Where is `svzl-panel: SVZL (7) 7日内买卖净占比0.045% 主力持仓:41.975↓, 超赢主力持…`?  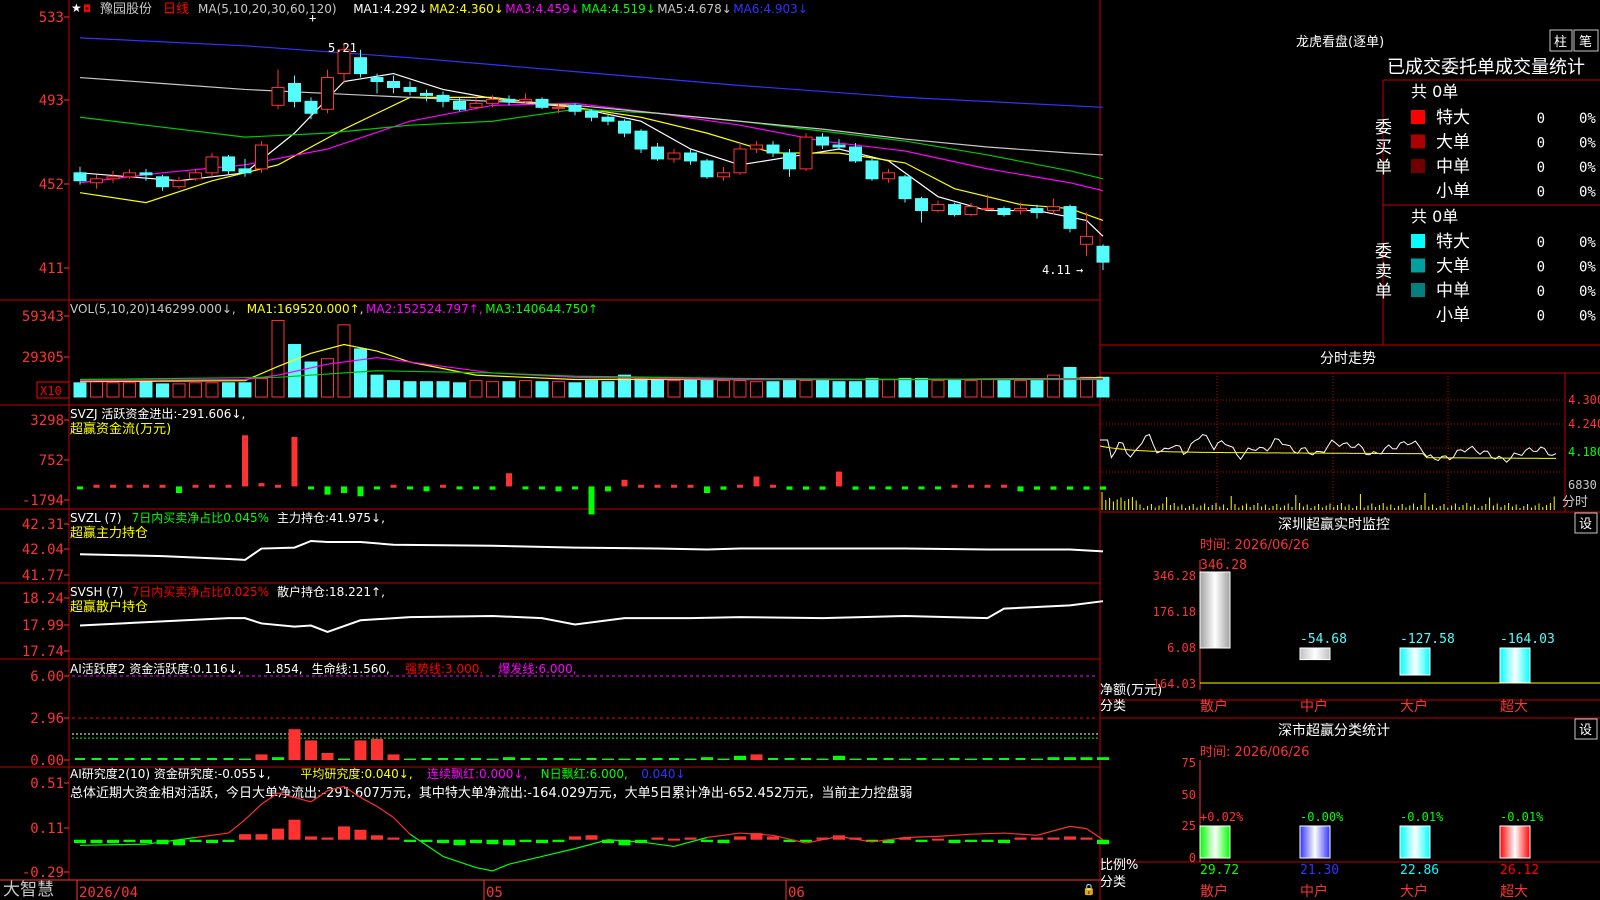
svzl-panel: SVZL (7) 7日内买卖净占比0.045% 主力持仓:41.975↓, 超赢主力持… is located at coordinates (563, 547).